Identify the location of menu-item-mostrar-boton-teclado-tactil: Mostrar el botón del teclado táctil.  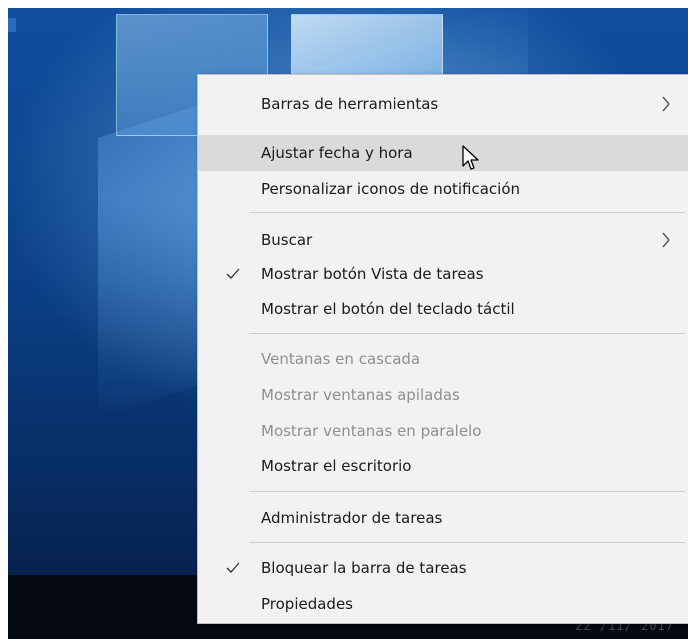
(443, 309).